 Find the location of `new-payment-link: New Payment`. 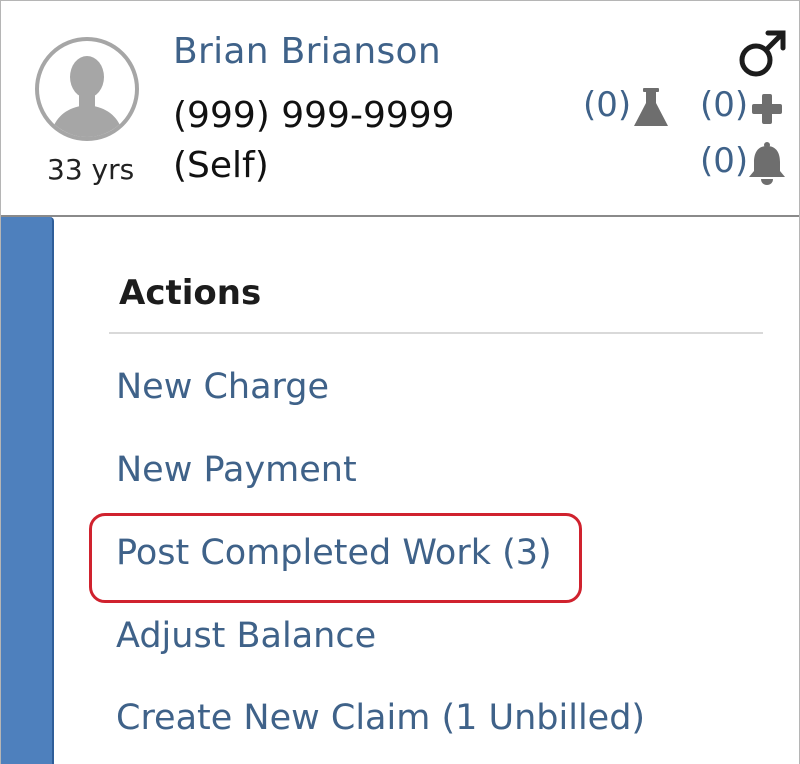

new-payment-link: New Payment is located at coordinates (236, 470).